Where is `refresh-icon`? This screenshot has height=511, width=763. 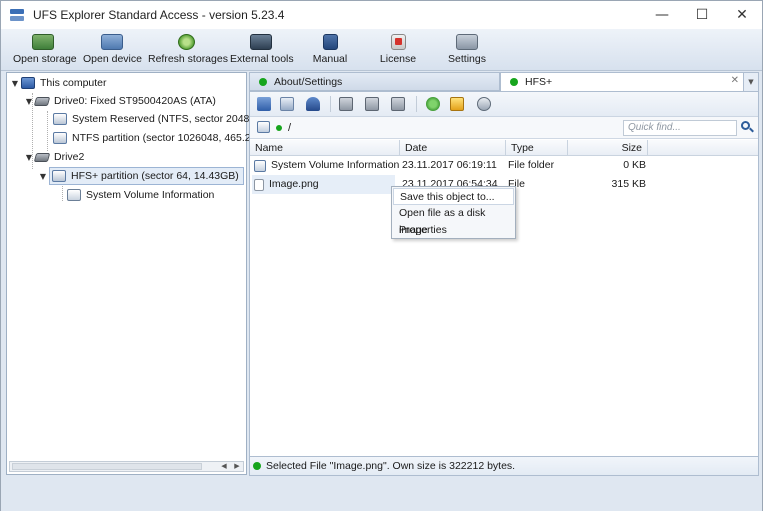
refresh-icon is located at coordinates (186, 42).